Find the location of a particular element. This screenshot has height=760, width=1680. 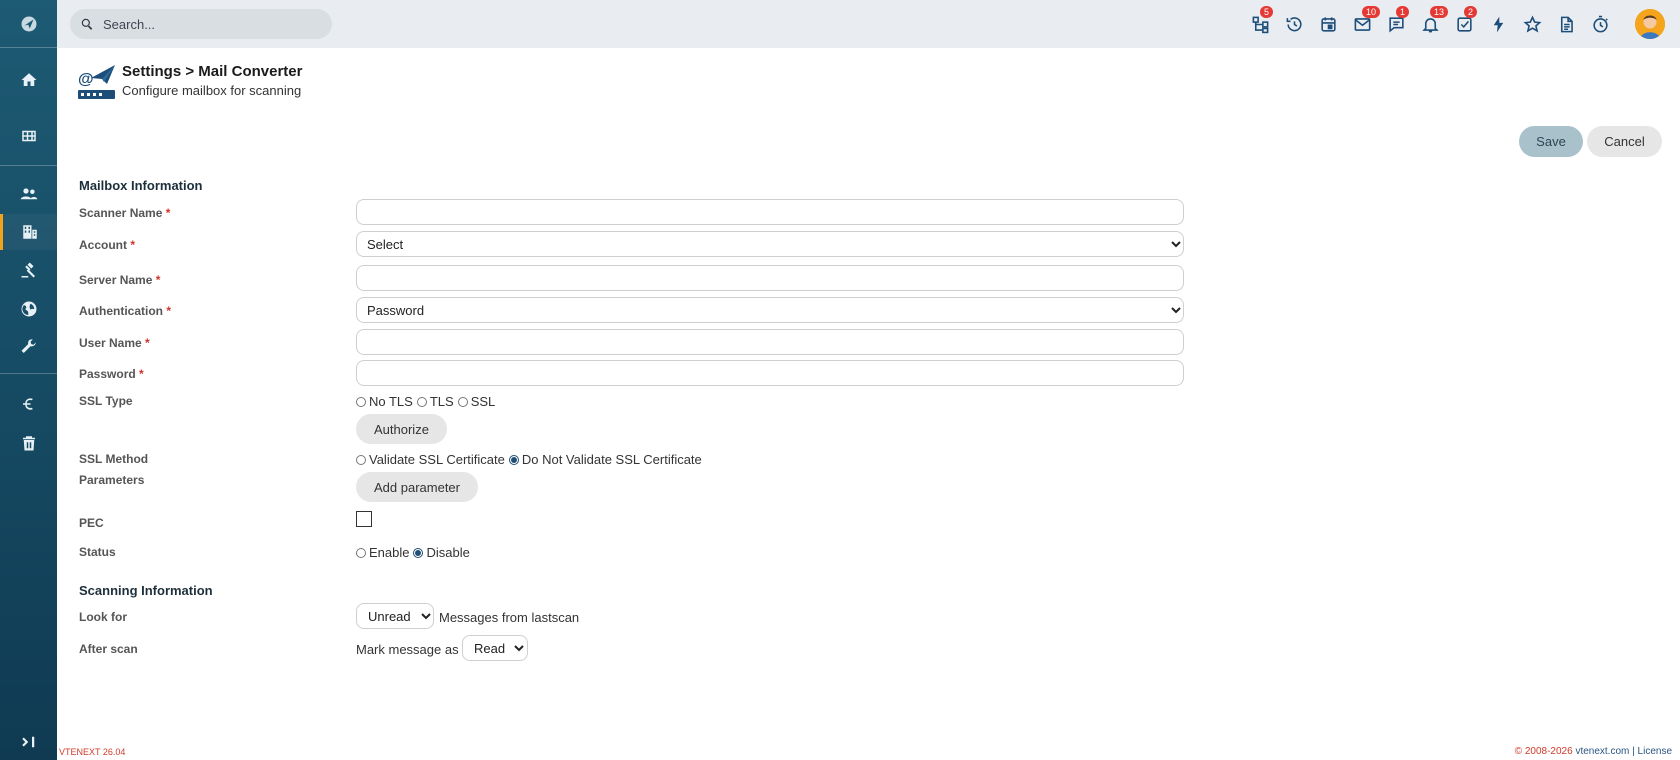

do-not-validate-ssl-radio is located at coordinates (513, 459).